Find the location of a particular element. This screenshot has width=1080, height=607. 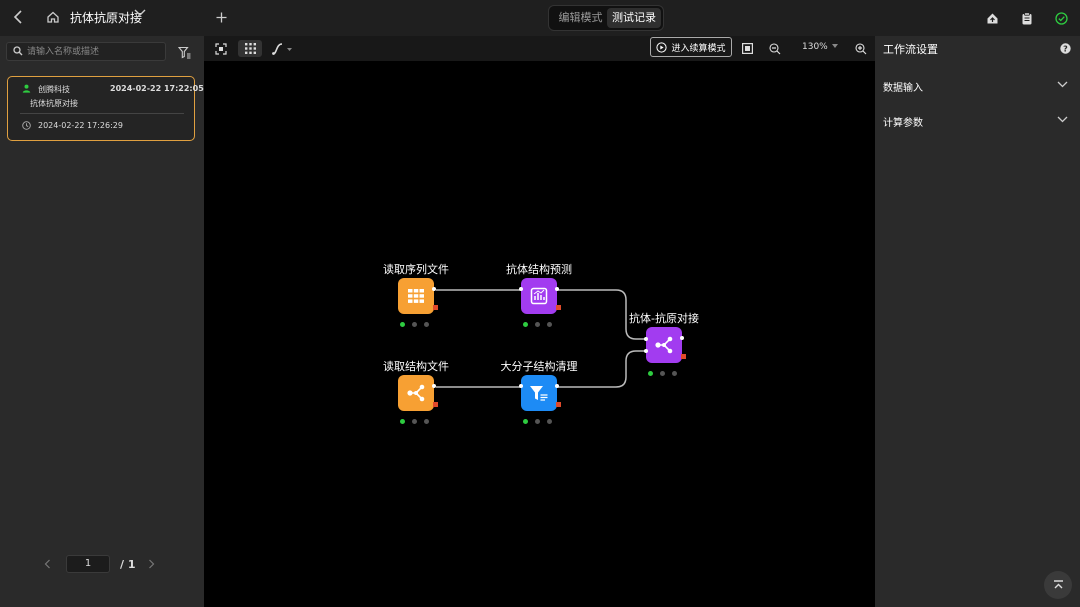

node-antibody-pred is located at coordinates (540, 296).